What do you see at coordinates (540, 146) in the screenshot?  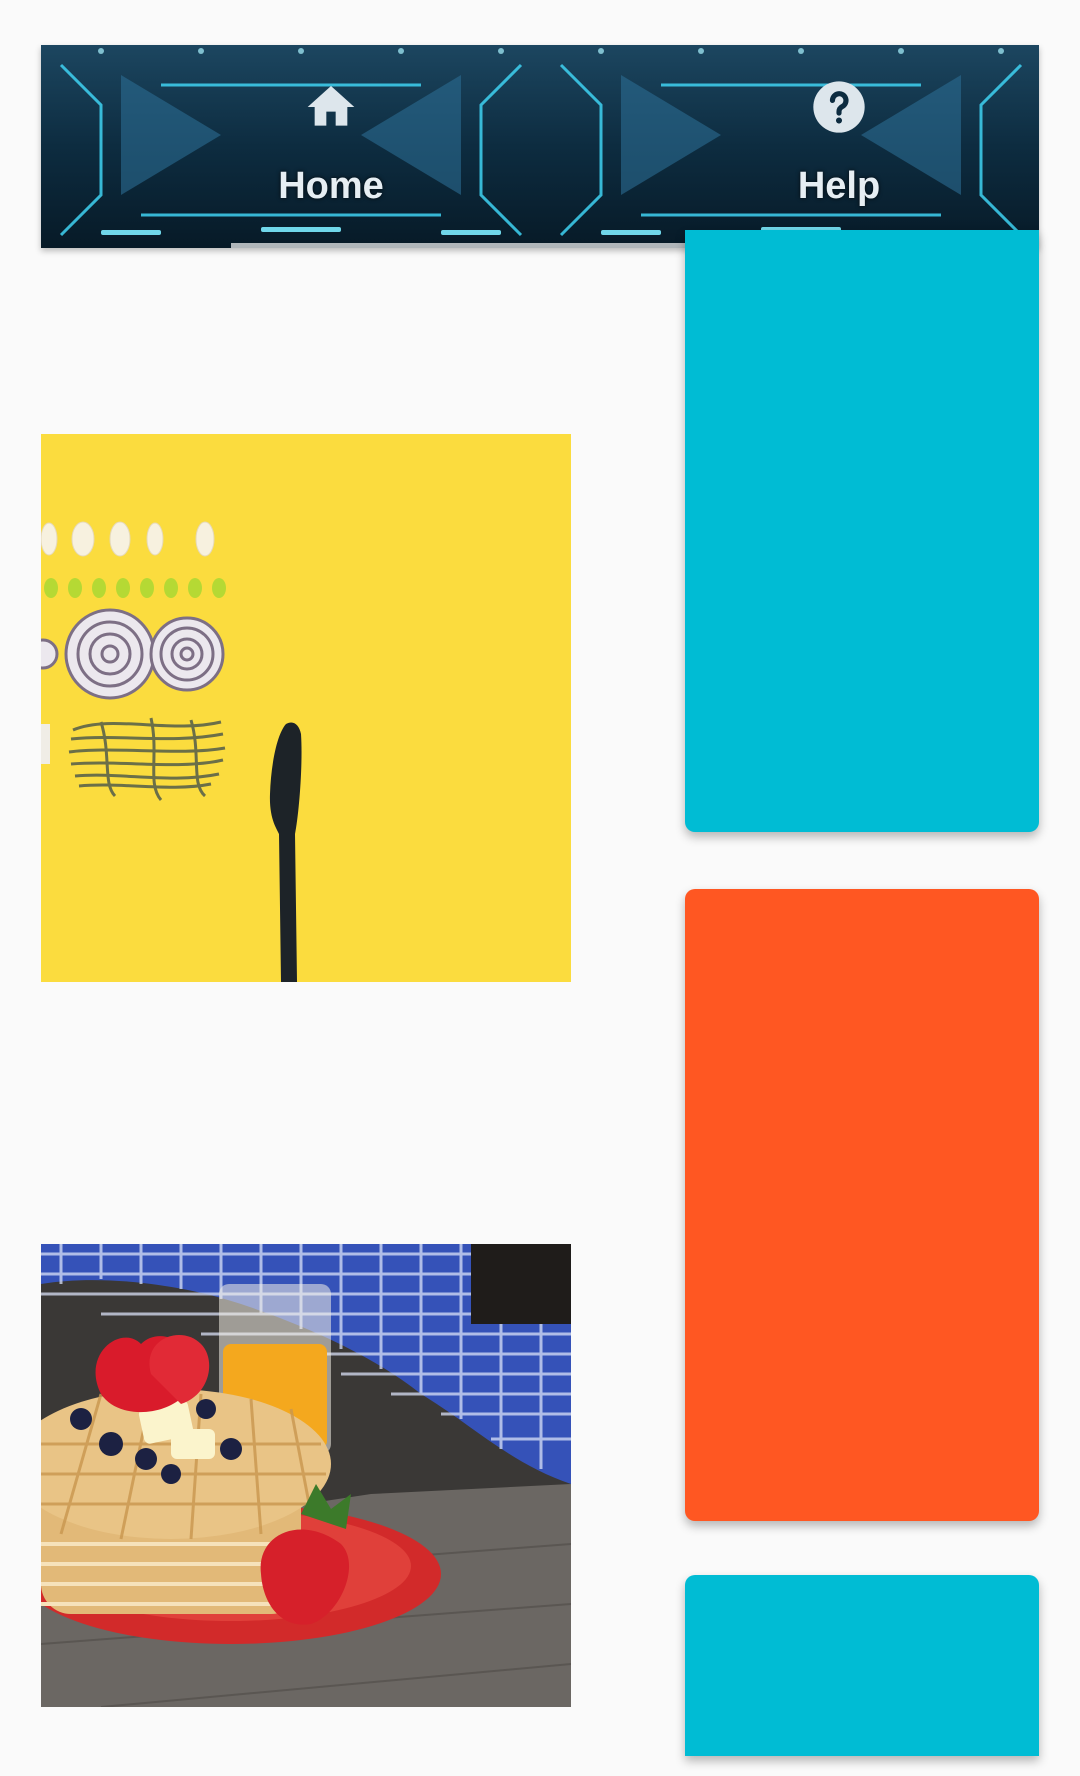 I see `tab-bar: Home Help` at bounding box center [540, 146].